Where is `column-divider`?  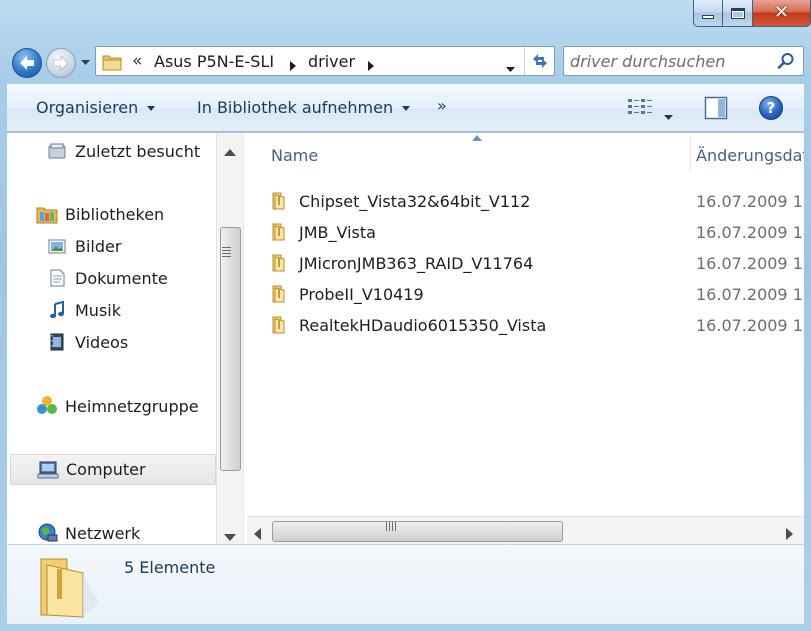 column-divider is located at coordinates (690, 154).